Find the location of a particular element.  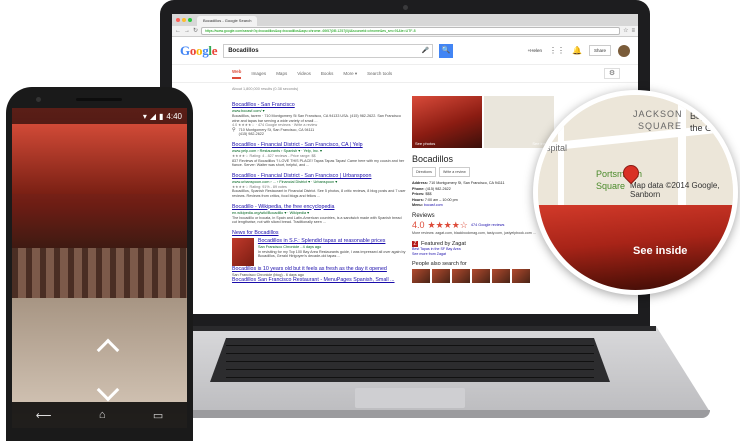

reload-icon: ↻ is located at coordinates (195, 31).